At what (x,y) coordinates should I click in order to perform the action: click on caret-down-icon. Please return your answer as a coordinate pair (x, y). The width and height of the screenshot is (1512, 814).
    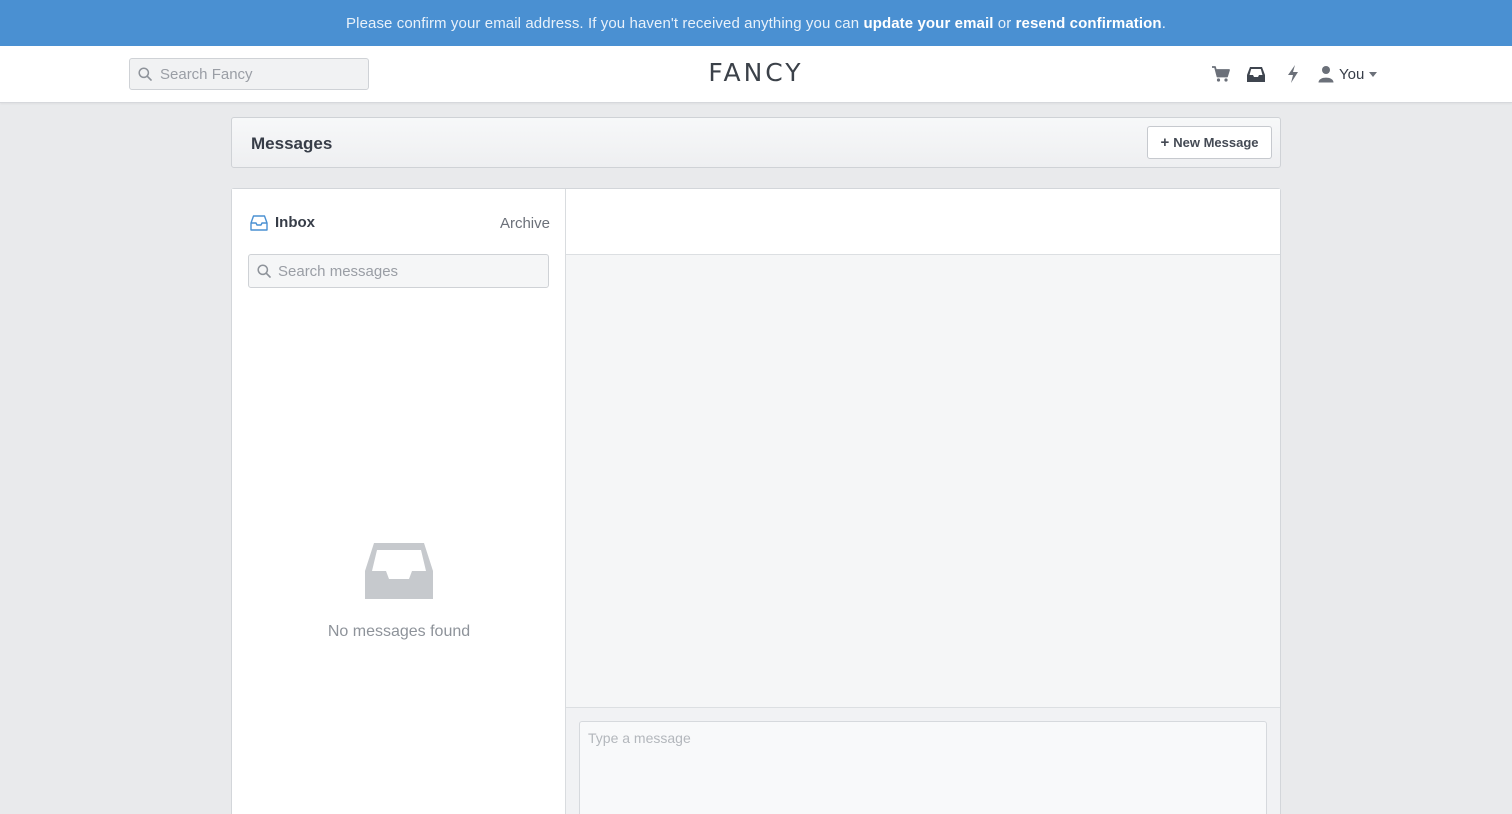
    Looking at the image, I should click on (1373, 74).